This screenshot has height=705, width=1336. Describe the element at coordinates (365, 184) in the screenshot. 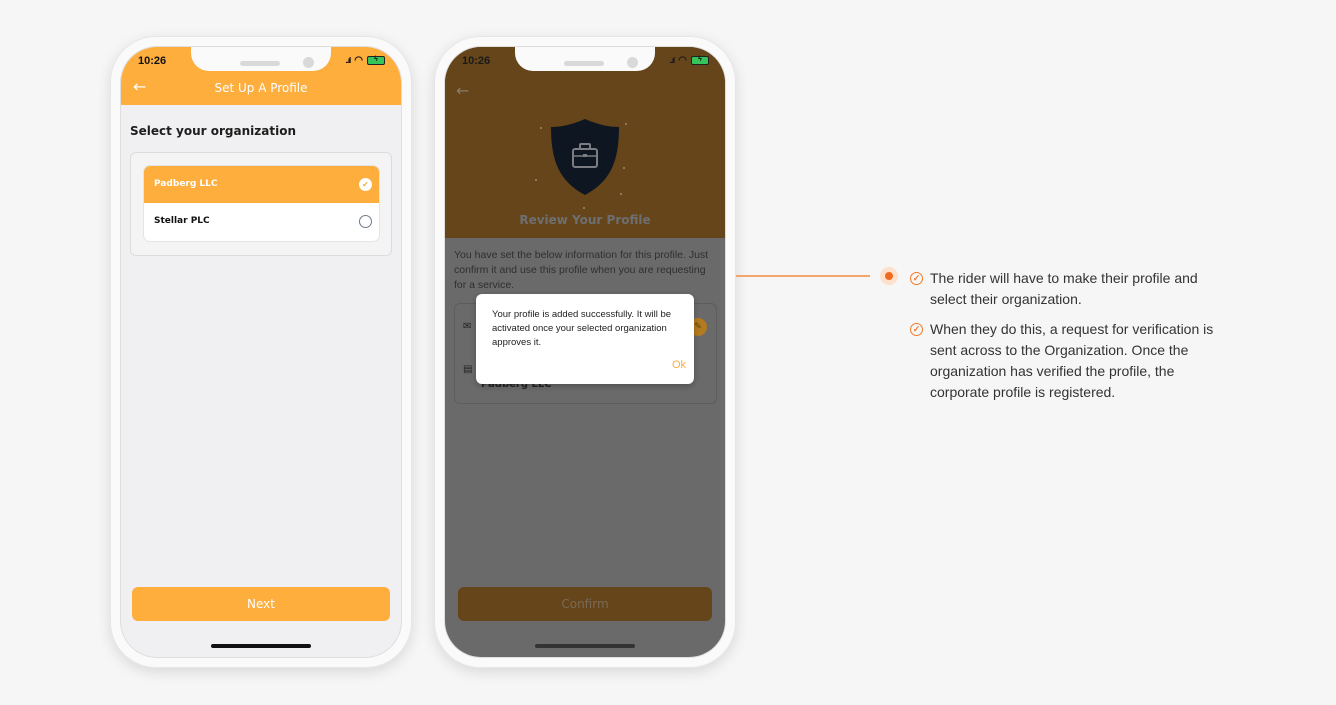

I see `radio-checked-icon: ✔` at that location.